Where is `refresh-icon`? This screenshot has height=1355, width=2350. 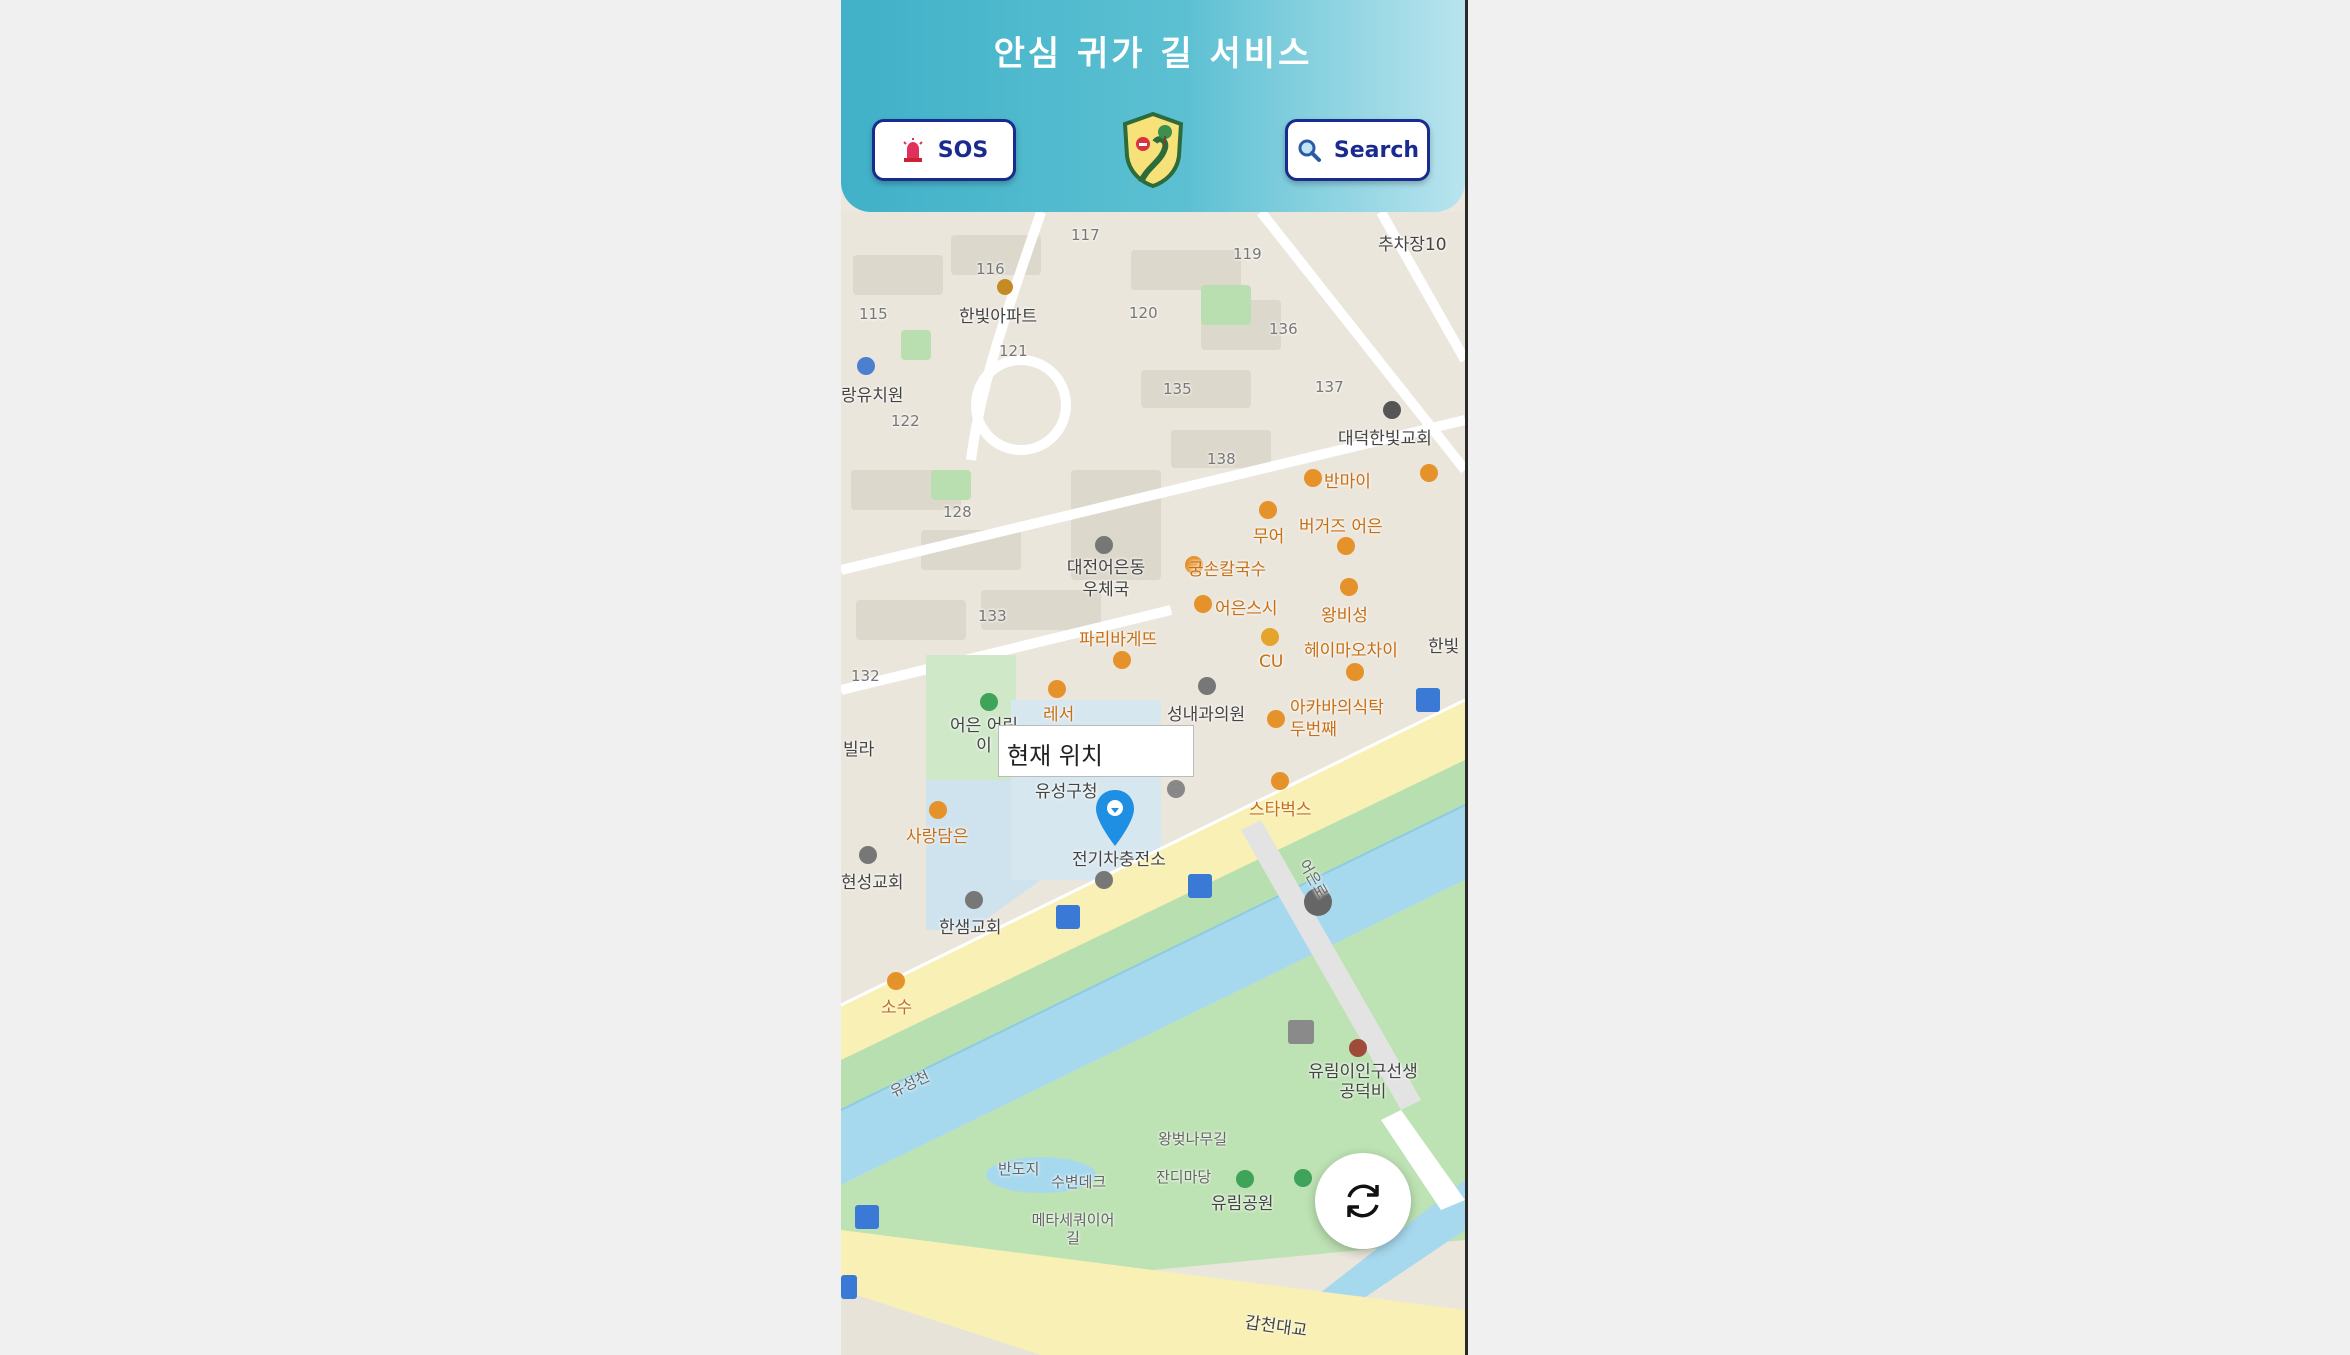 refresh-icon is located at coordinates (1363, 1201).